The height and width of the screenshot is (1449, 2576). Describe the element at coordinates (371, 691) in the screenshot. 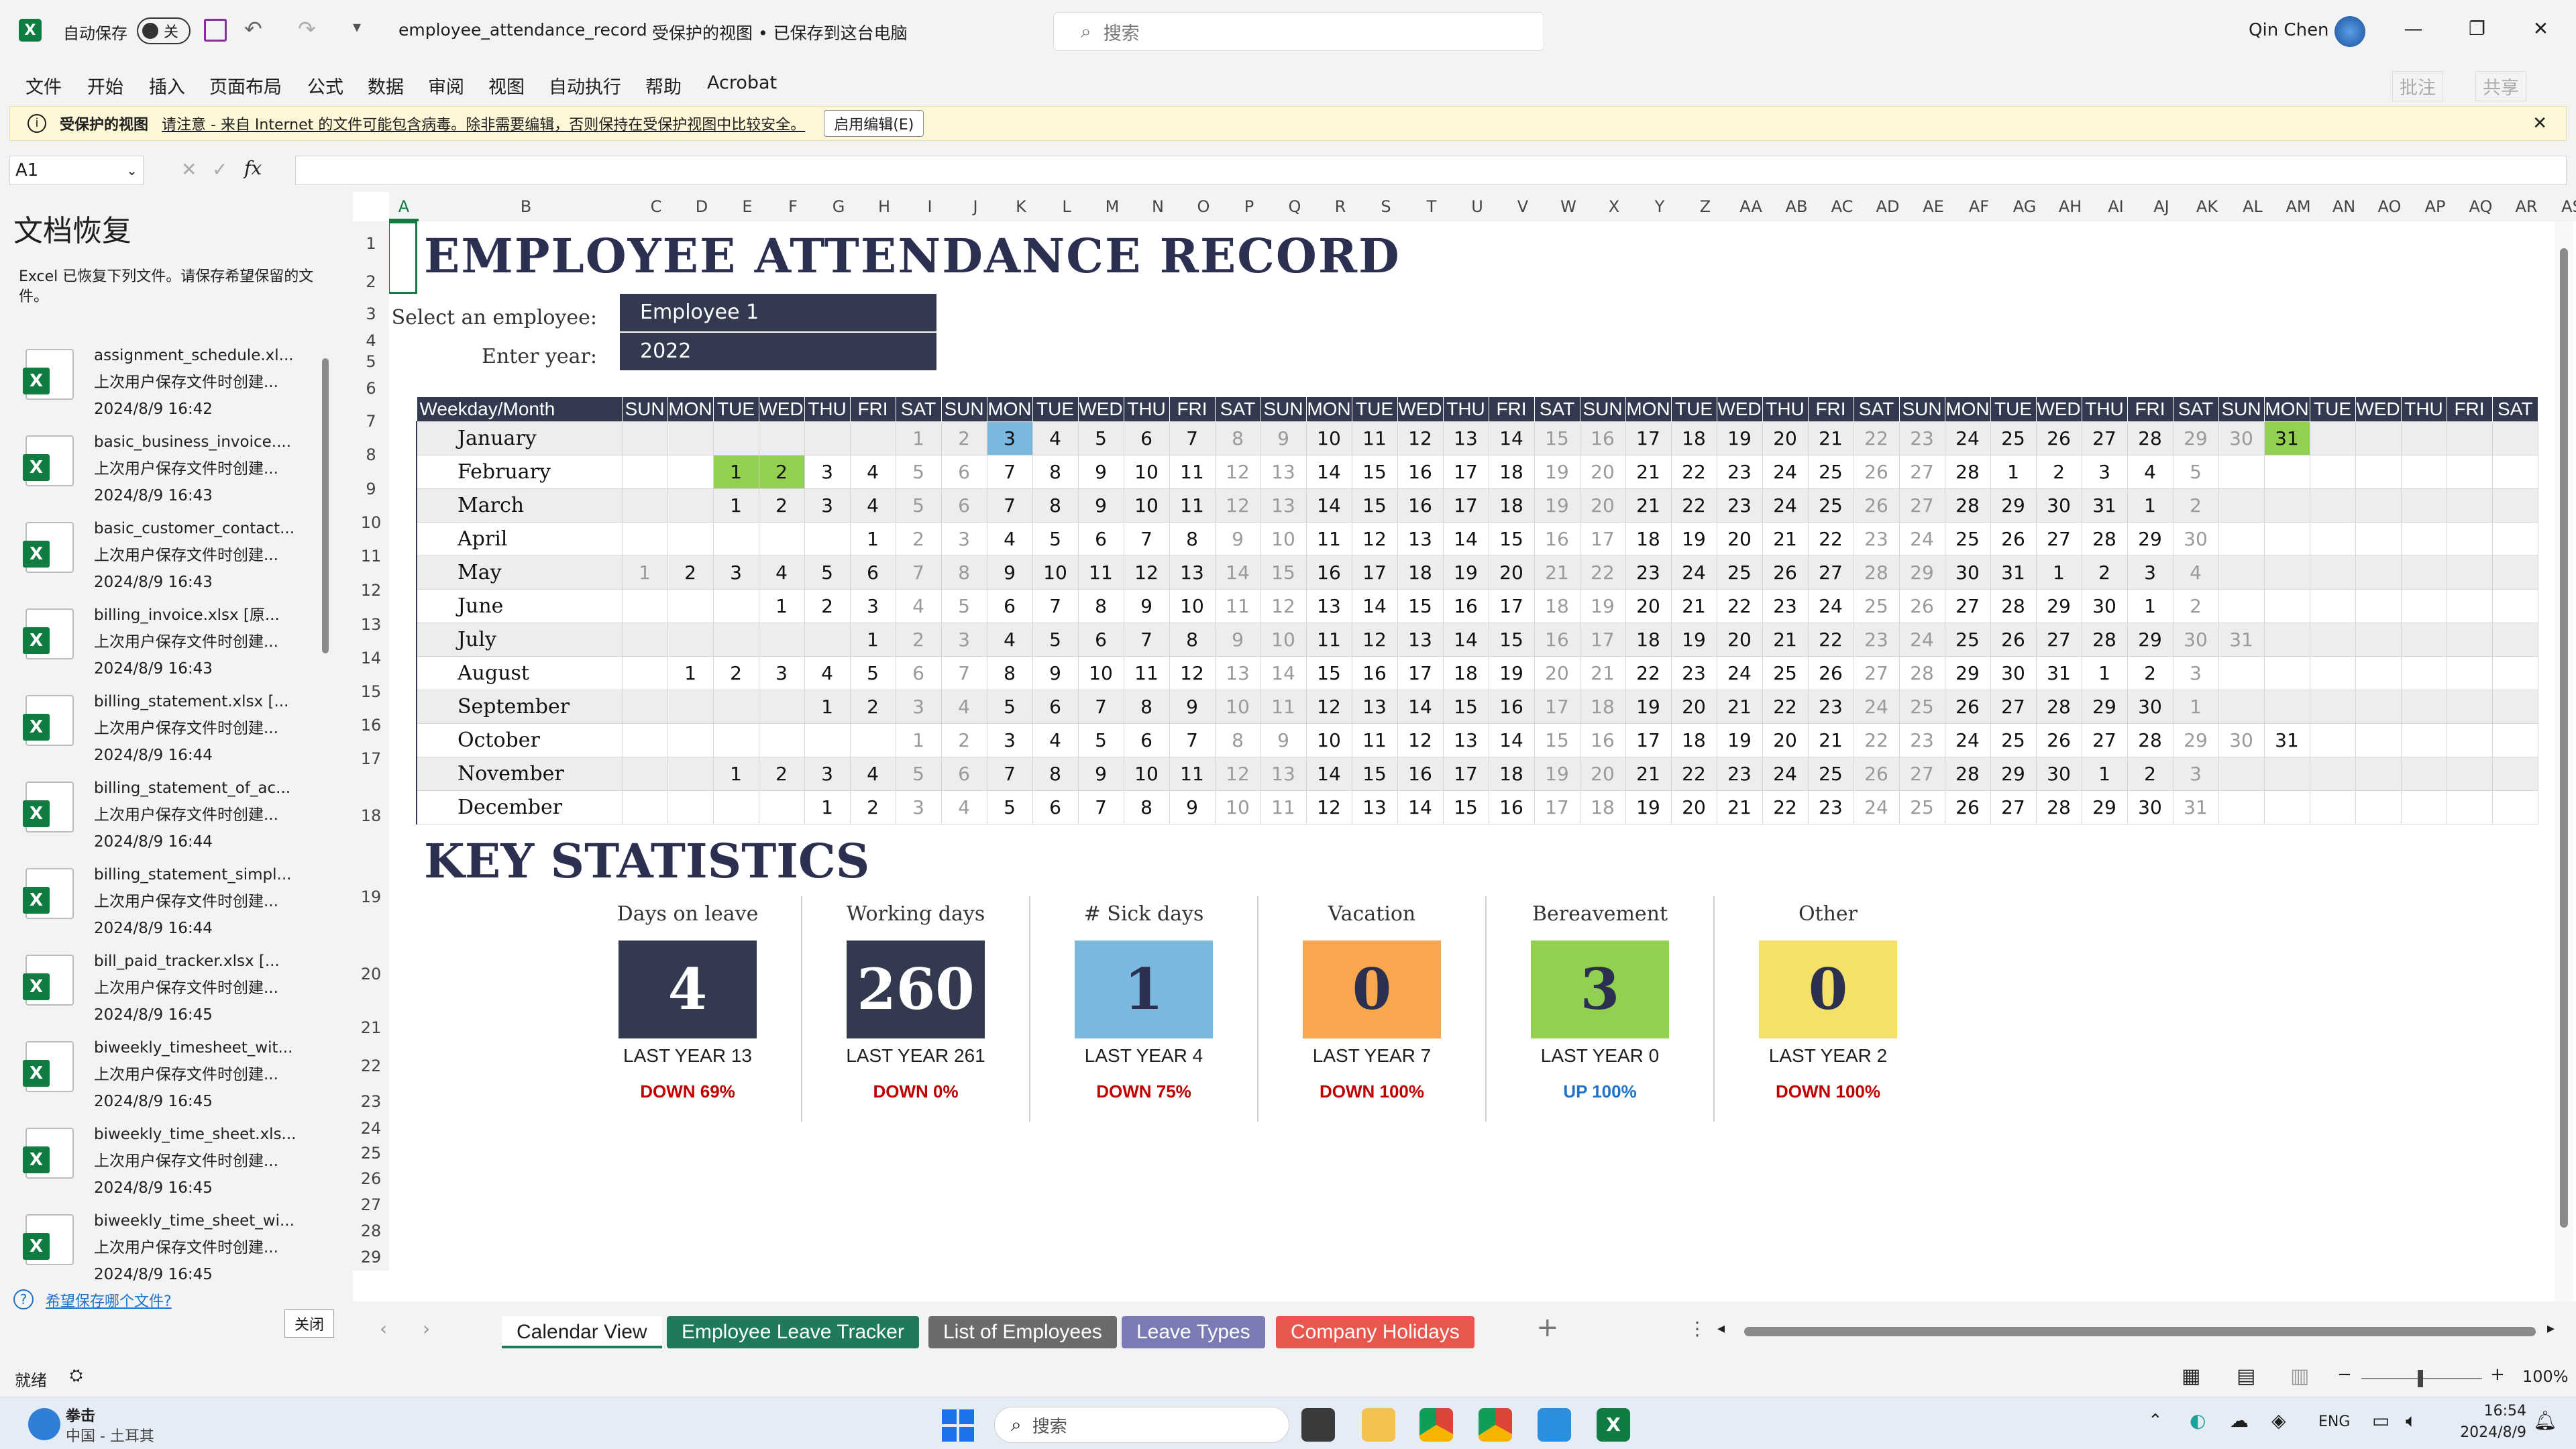

I see `row-header: 15` at that location.